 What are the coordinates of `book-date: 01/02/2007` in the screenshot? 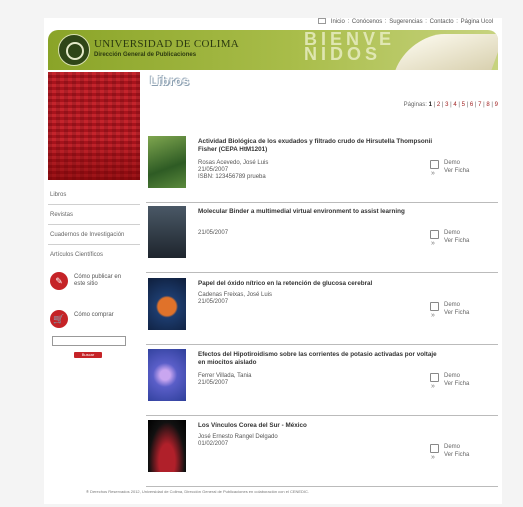 It's located at (213, 444).